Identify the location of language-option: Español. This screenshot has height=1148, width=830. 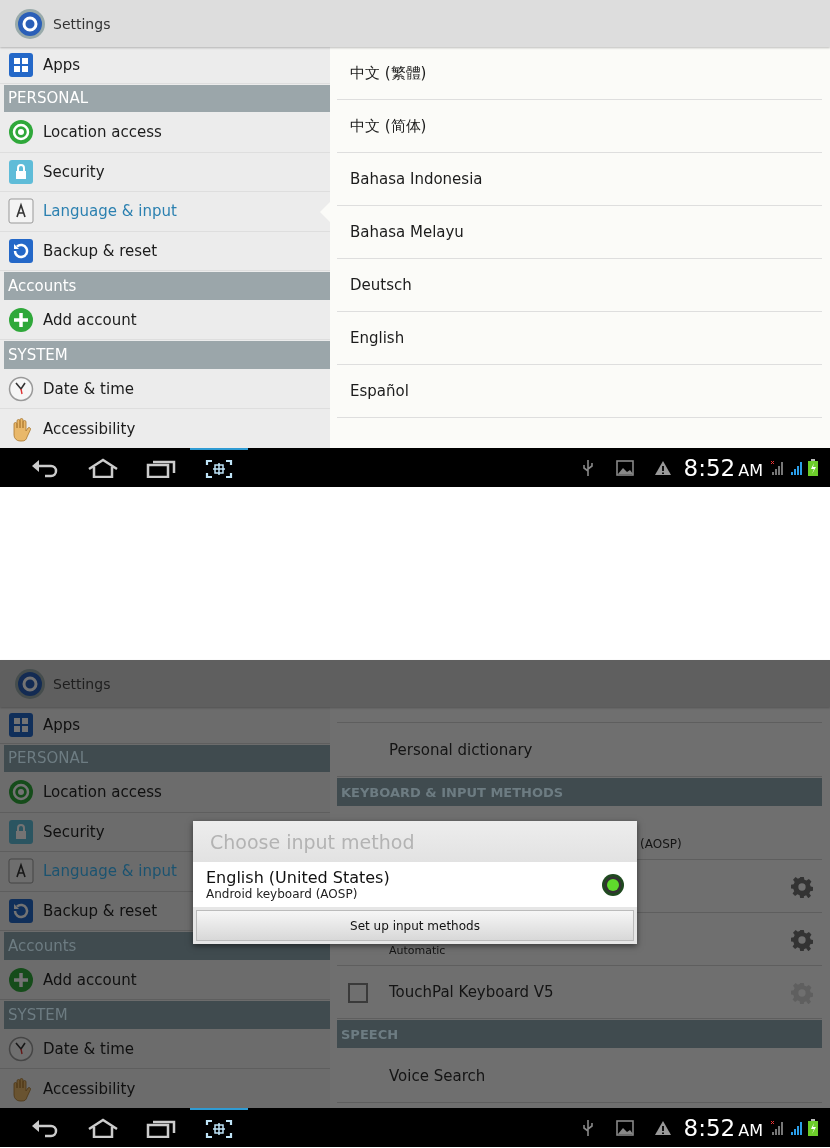
(579, 391).